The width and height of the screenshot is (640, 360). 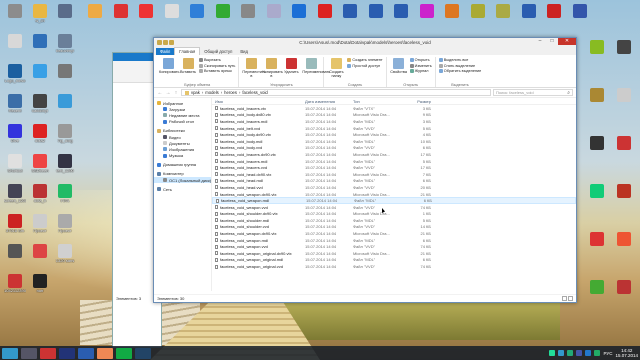 What do you see at coordinates (15, 107) in the screenshot?
I see `desktop-shortcut: Recent` at bounding box center [15, 107].